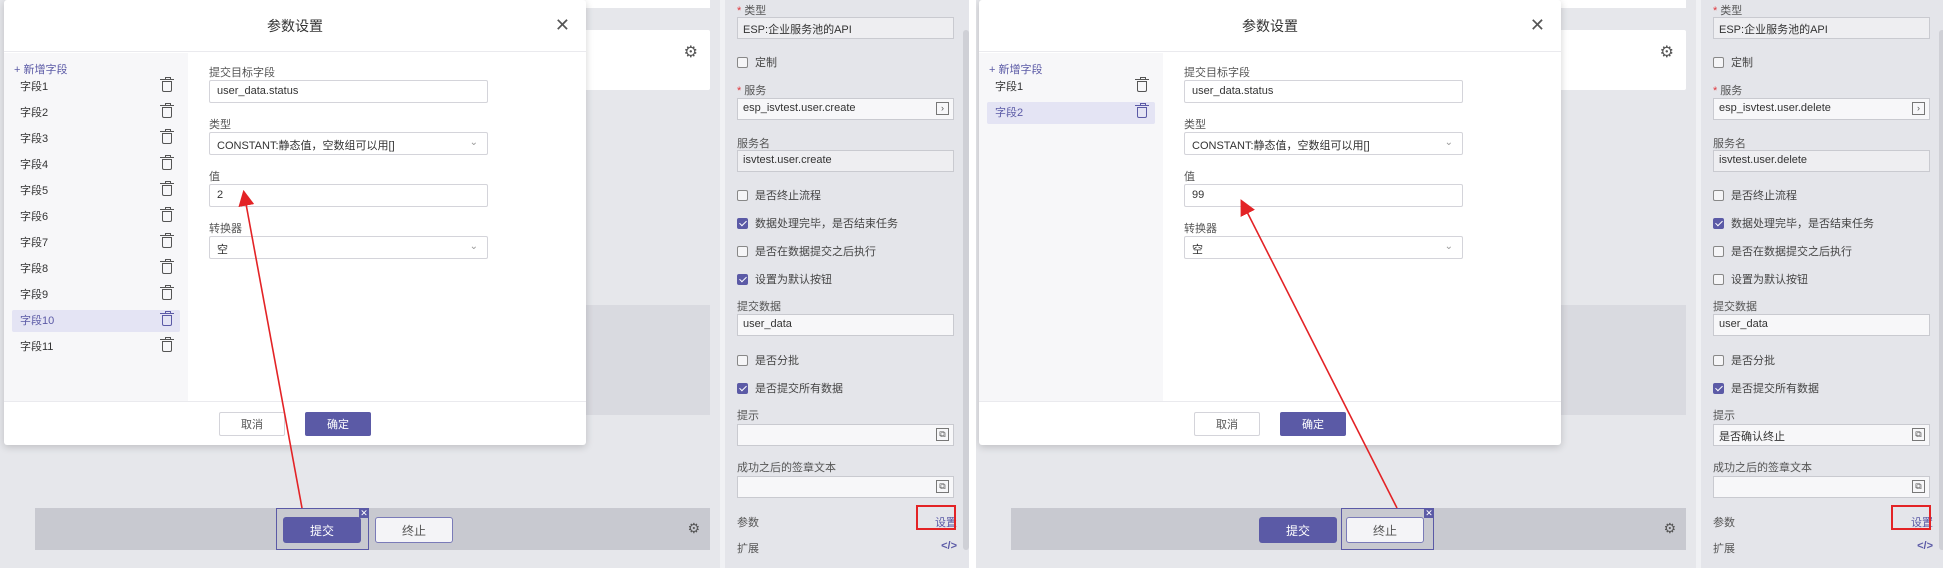 This screenshot has width=1943, height=568. I want to click on selection-frame, so click(322, 529).